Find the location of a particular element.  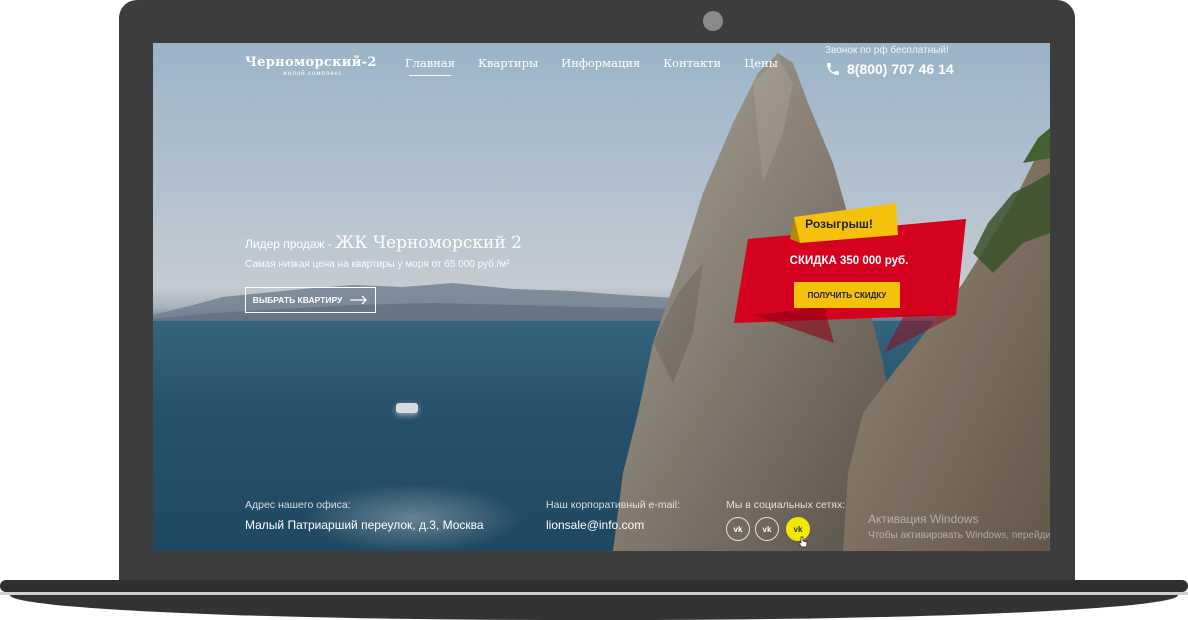

logo-title: Черноморский-2 is located at coordinates (311, 62).